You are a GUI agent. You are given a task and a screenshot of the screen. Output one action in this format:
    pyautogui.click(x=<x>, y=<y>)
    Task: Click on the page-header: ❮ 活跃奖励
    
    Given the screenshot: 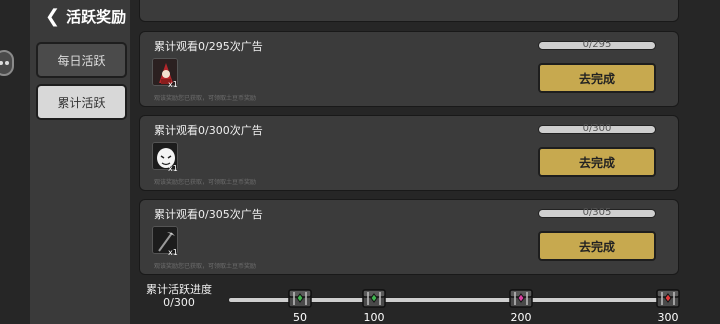 What is the action you would take?
    pyautogui.click(x=85, y=16)
    